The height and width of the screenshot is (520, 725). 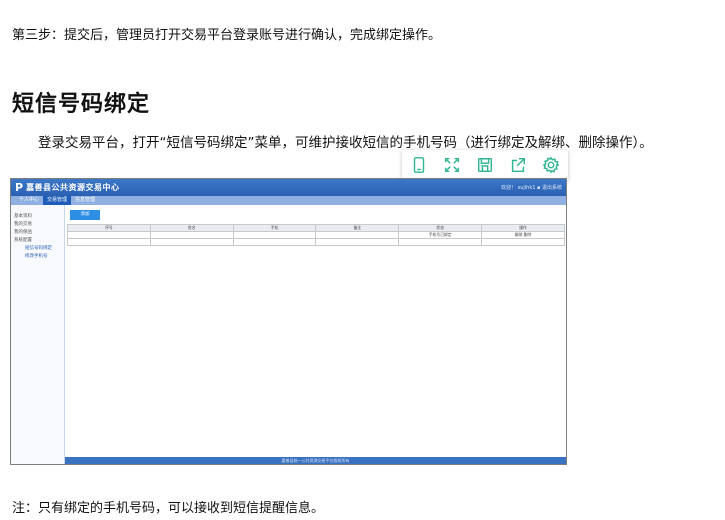 I want to click on sidebar-item: 基本资料, so click(x=23, y=216).